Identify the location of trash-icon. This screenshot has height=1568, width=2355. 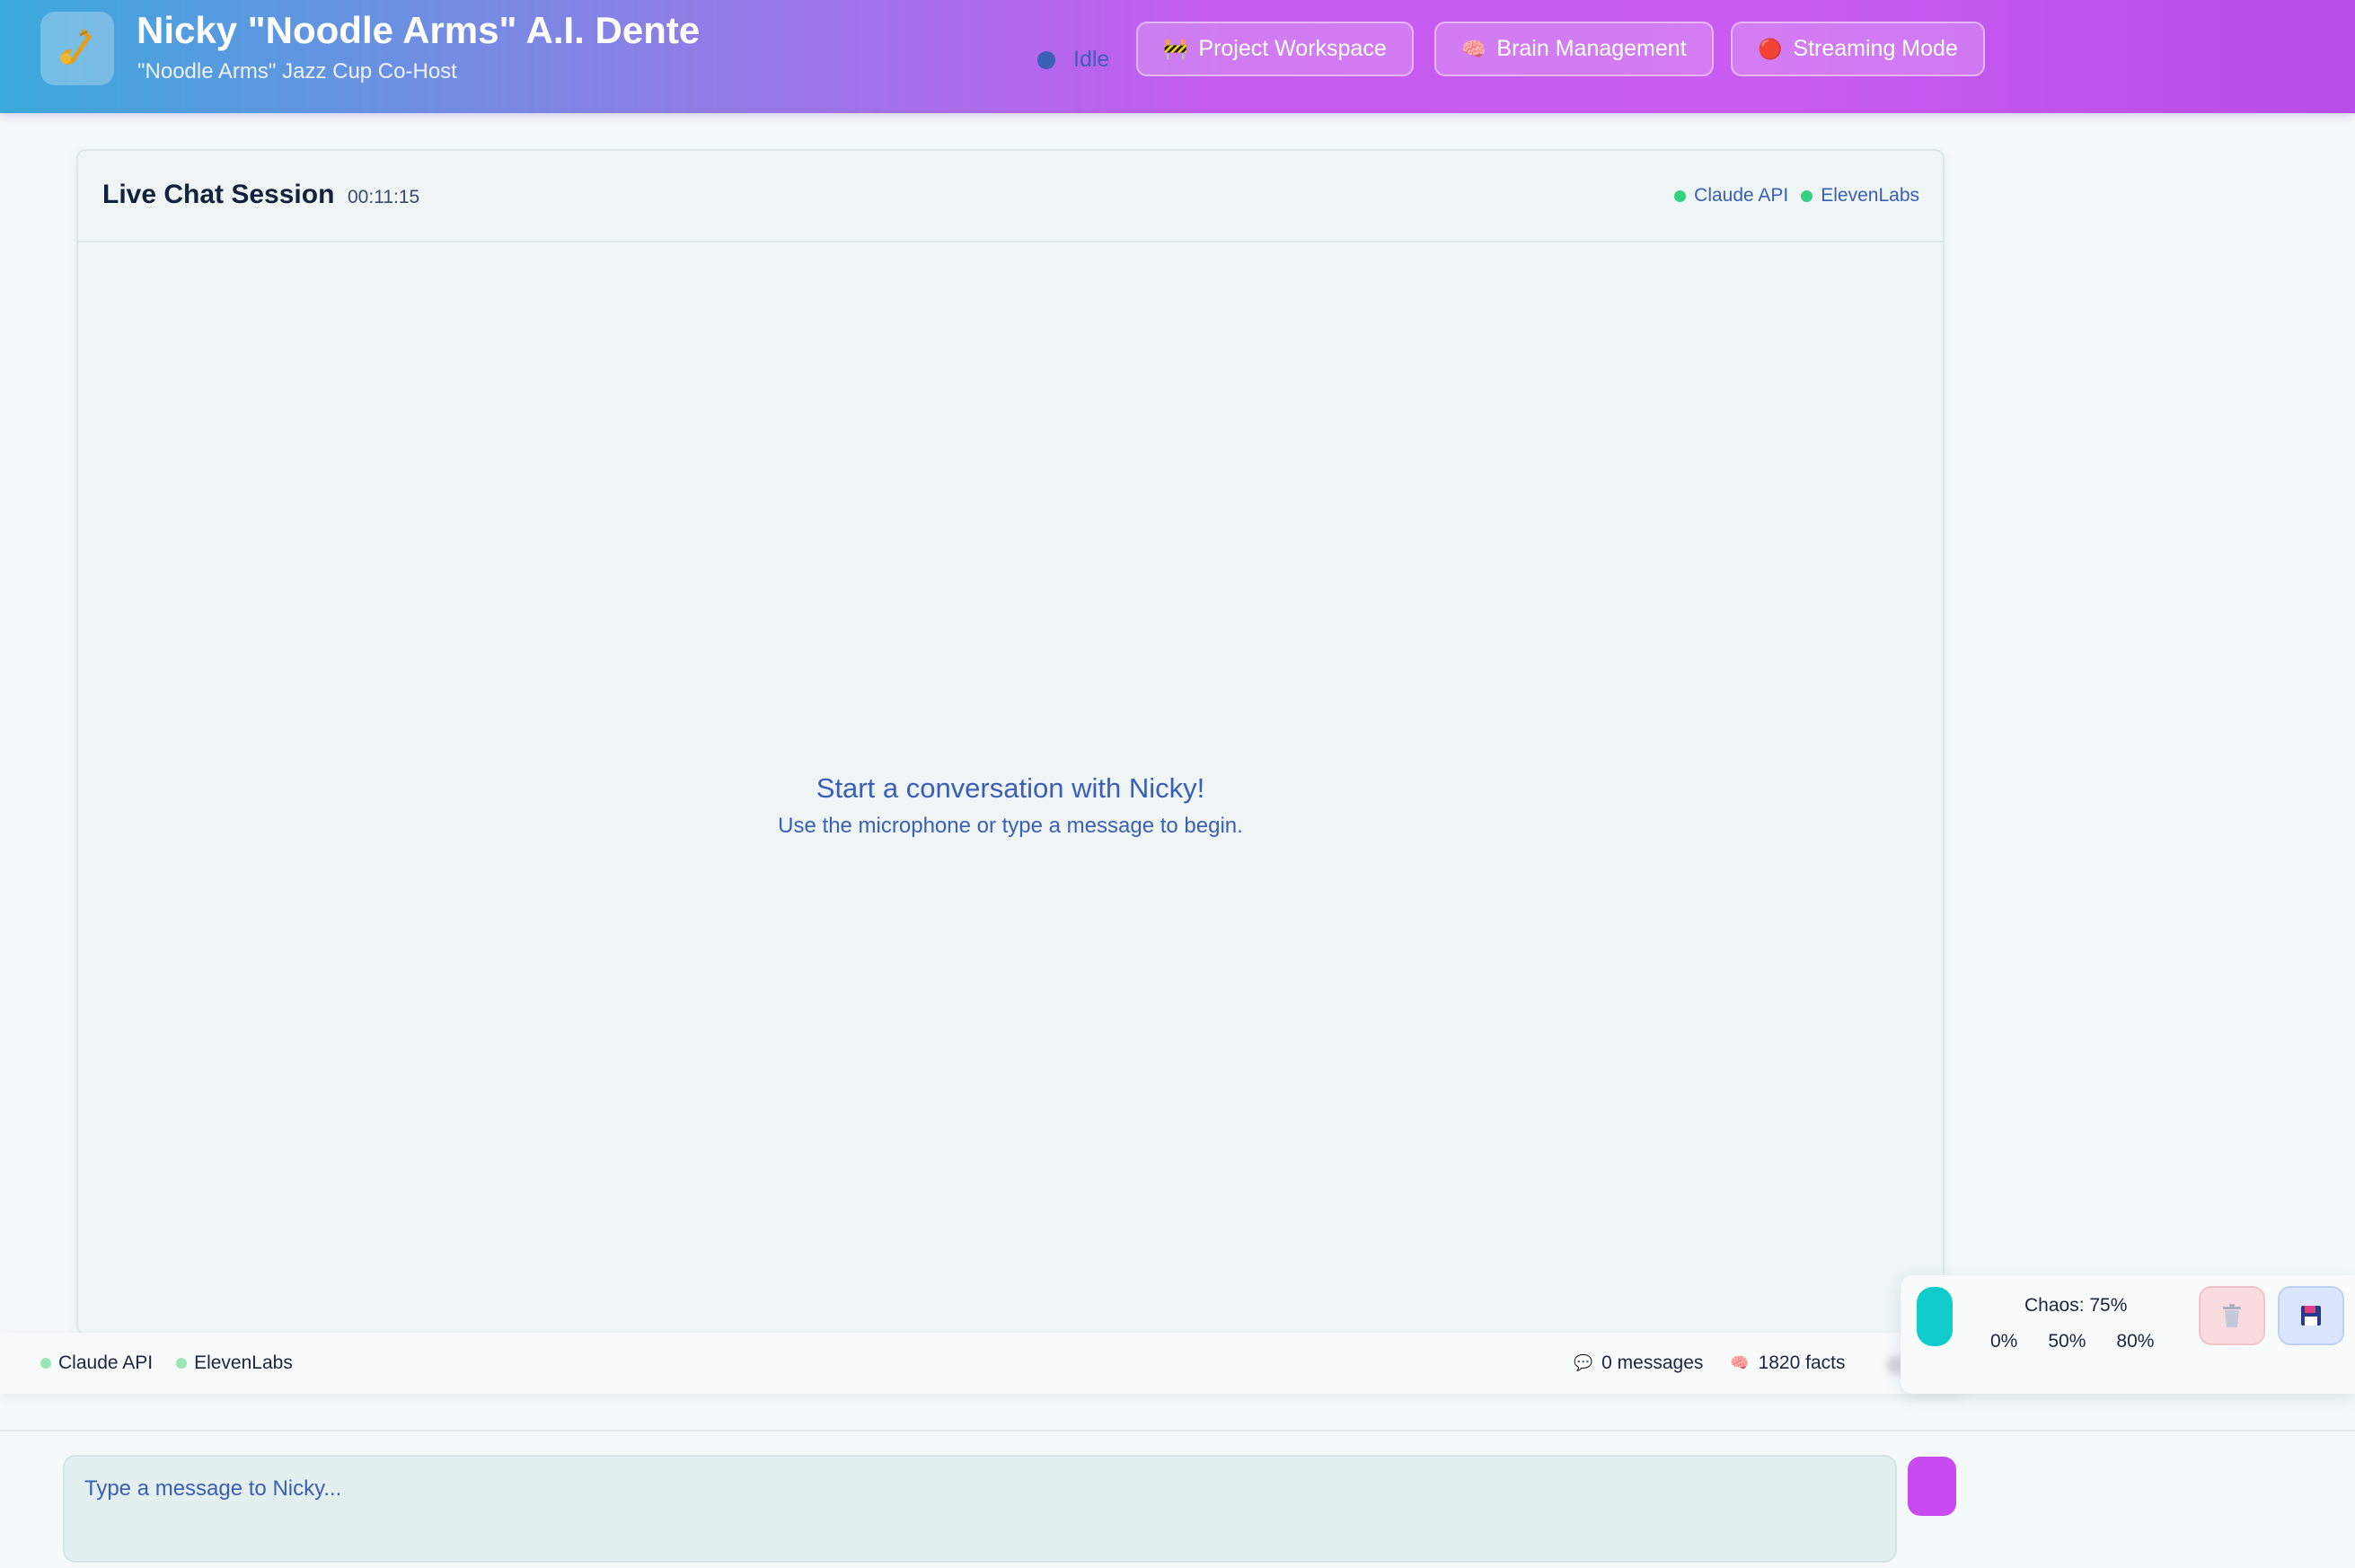
(2232, 1315).